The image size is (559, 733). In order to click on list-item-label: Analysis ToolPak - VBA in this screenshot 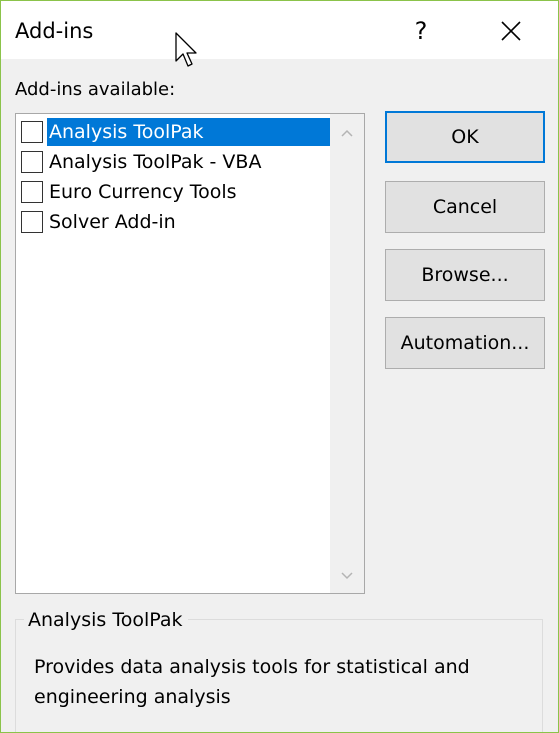, I will do `click(155, 162)`.